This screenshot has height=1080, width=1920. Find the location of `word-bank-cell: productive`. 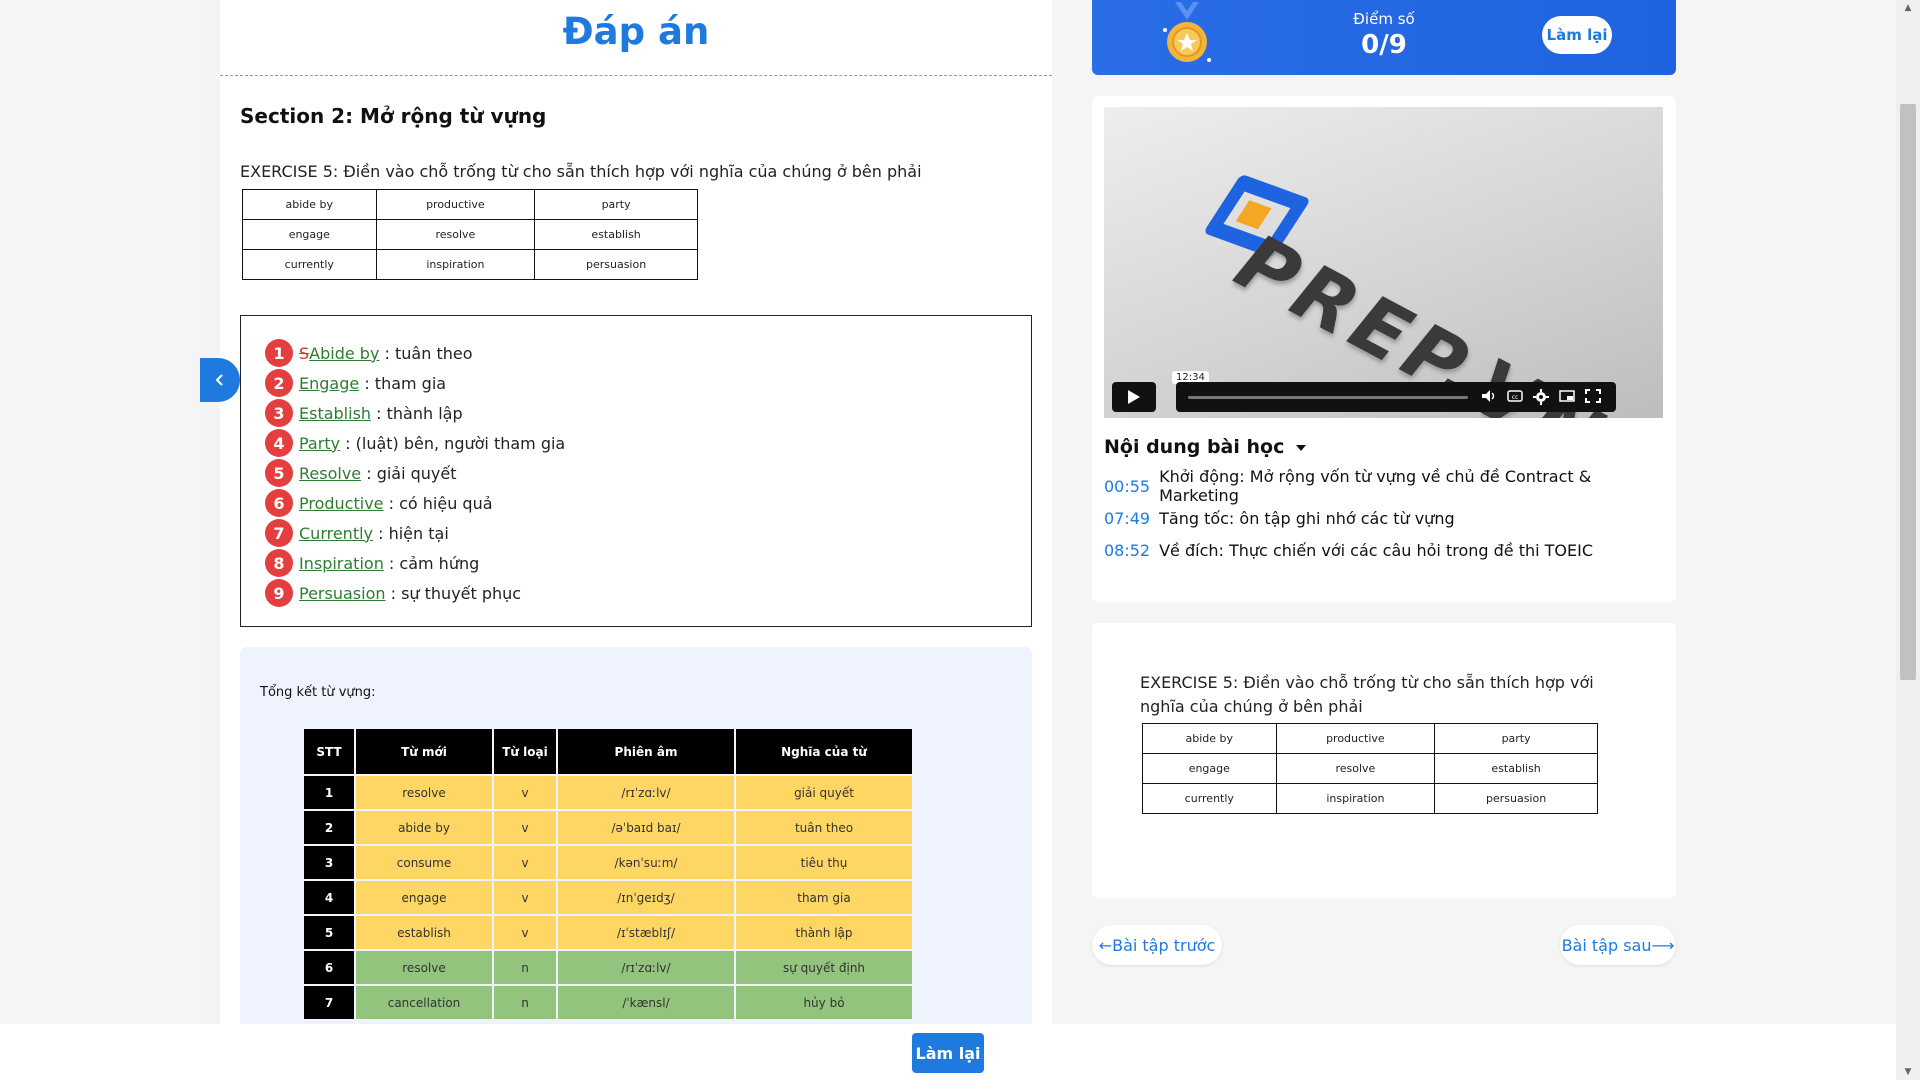

word-bank-cell: productive is located at coordinates (455, 204).